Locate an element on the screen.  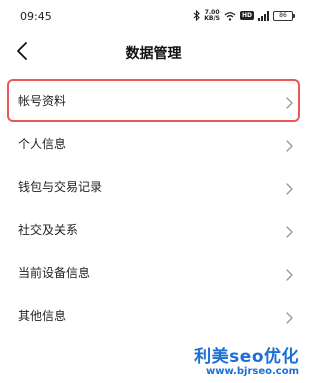
list-item-label: 社交及关系 is located at coordinates (48, 230).